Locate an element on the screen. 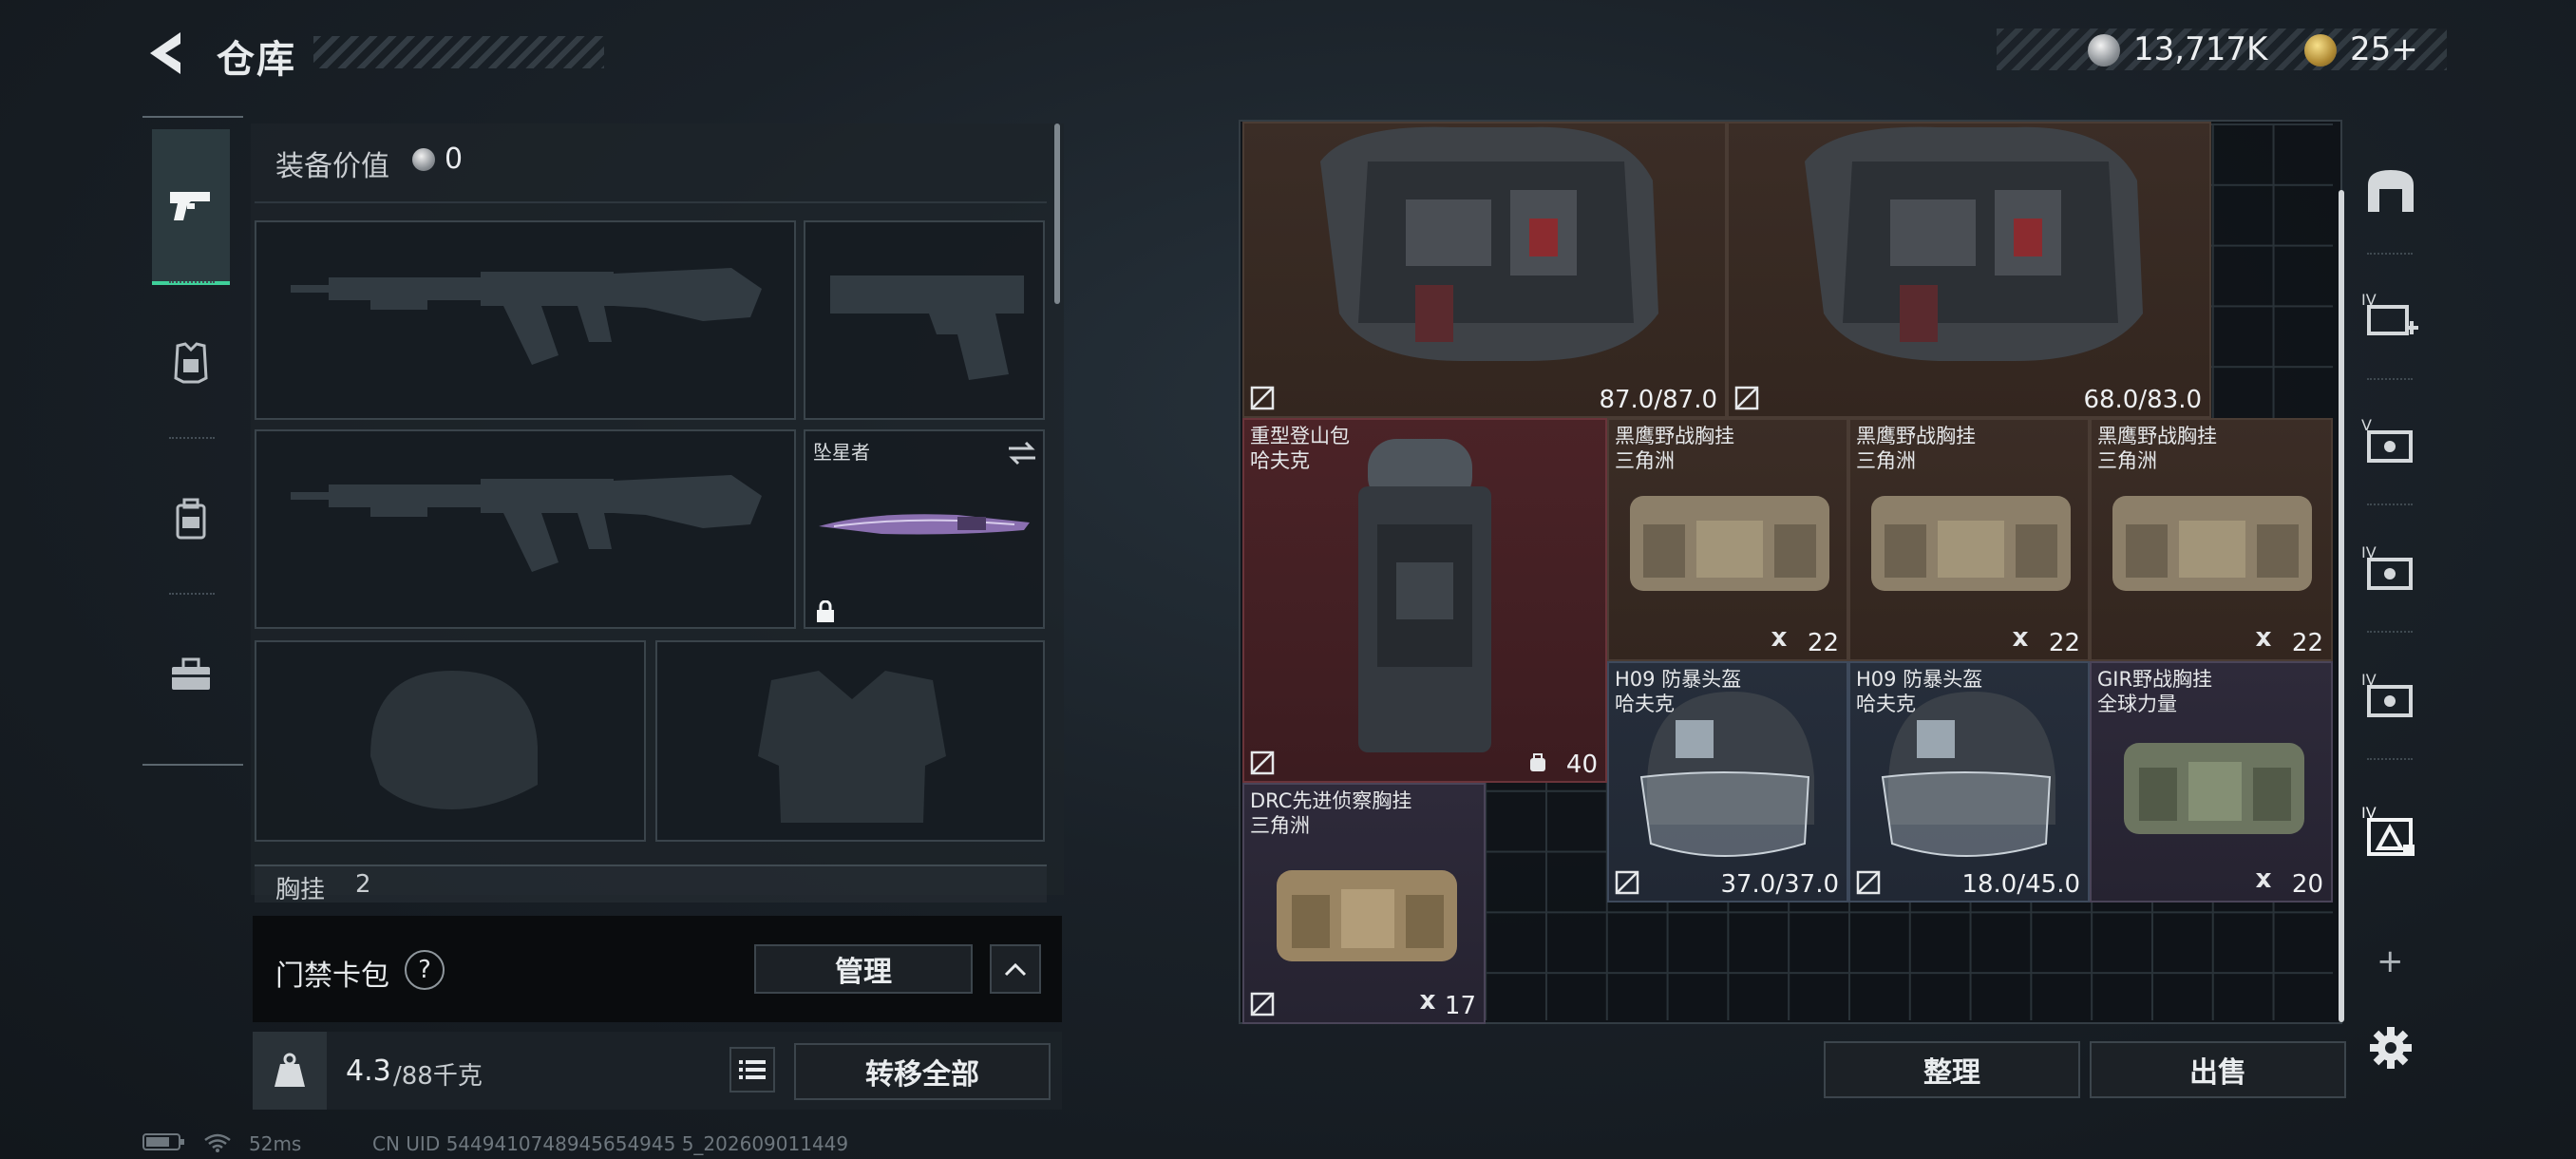  tab-storage-iv-c: IV is located at coordinates (2390, 831).